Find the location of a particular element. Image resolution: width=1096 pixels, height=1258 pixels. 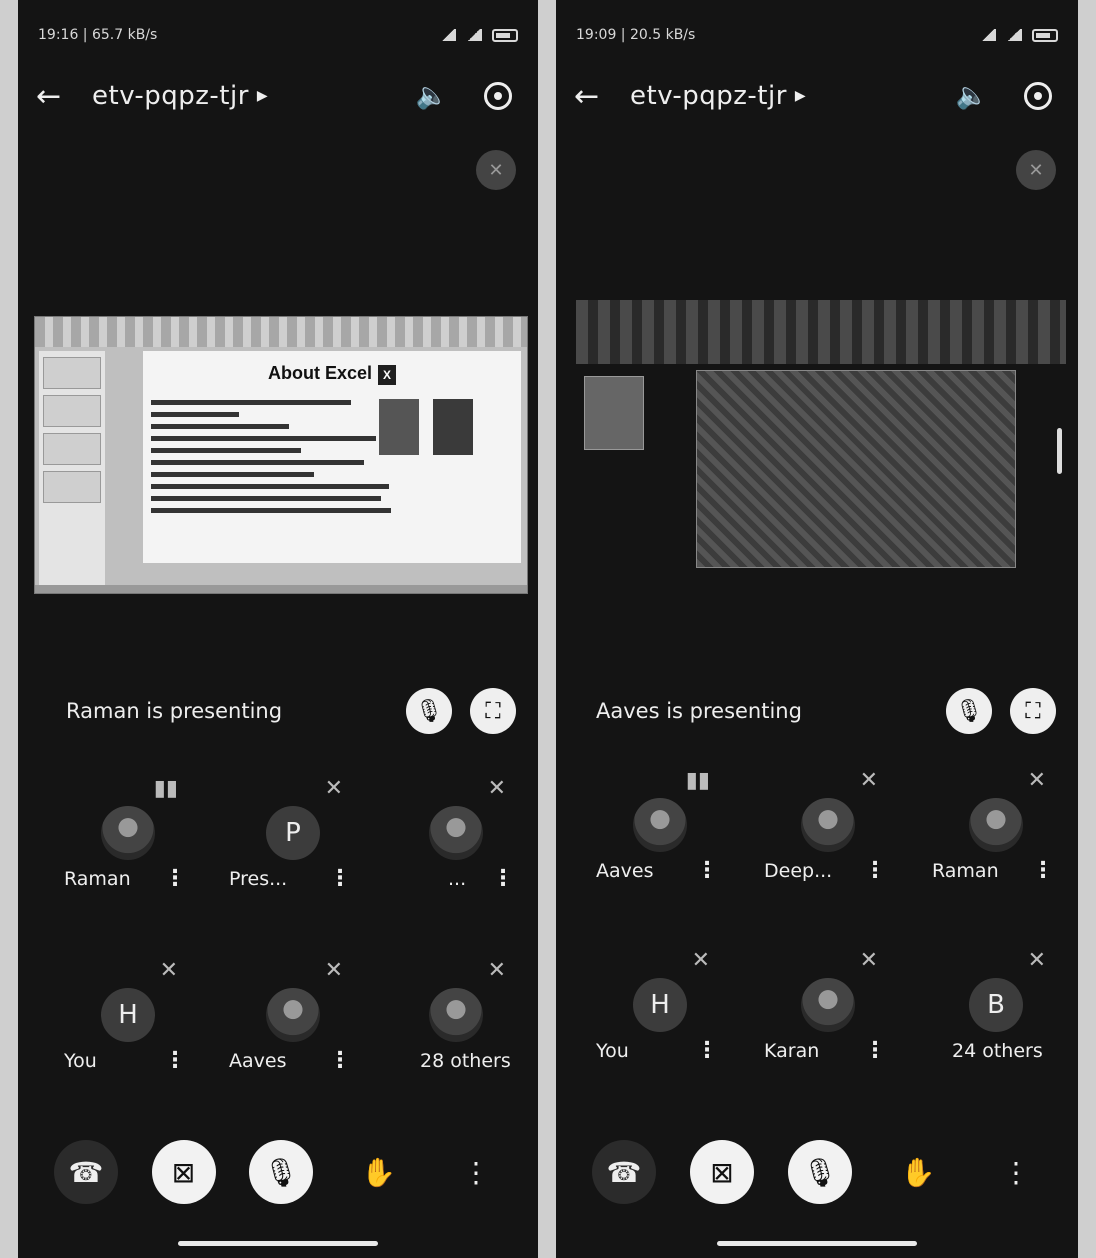

participant-tile: ✕ B 24 others is located at coordinates (996, 1008).